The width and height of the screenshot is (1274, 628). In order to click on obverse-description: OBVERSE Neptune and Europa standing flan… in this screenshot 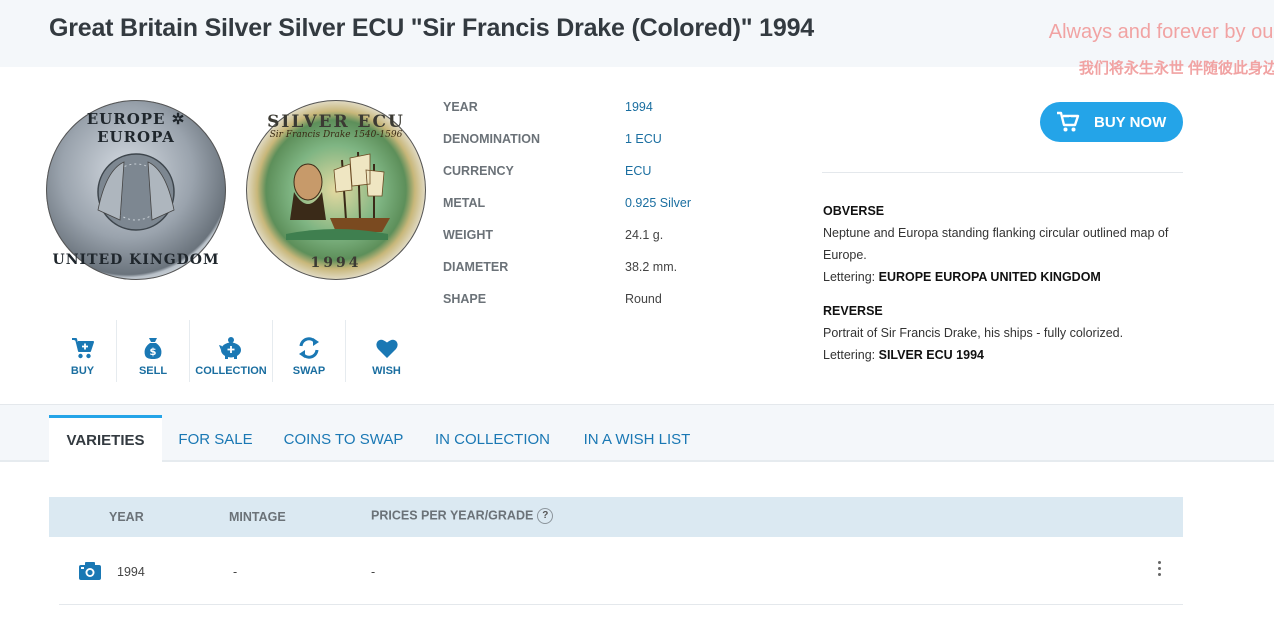, I will do `click(1003, 244)`.